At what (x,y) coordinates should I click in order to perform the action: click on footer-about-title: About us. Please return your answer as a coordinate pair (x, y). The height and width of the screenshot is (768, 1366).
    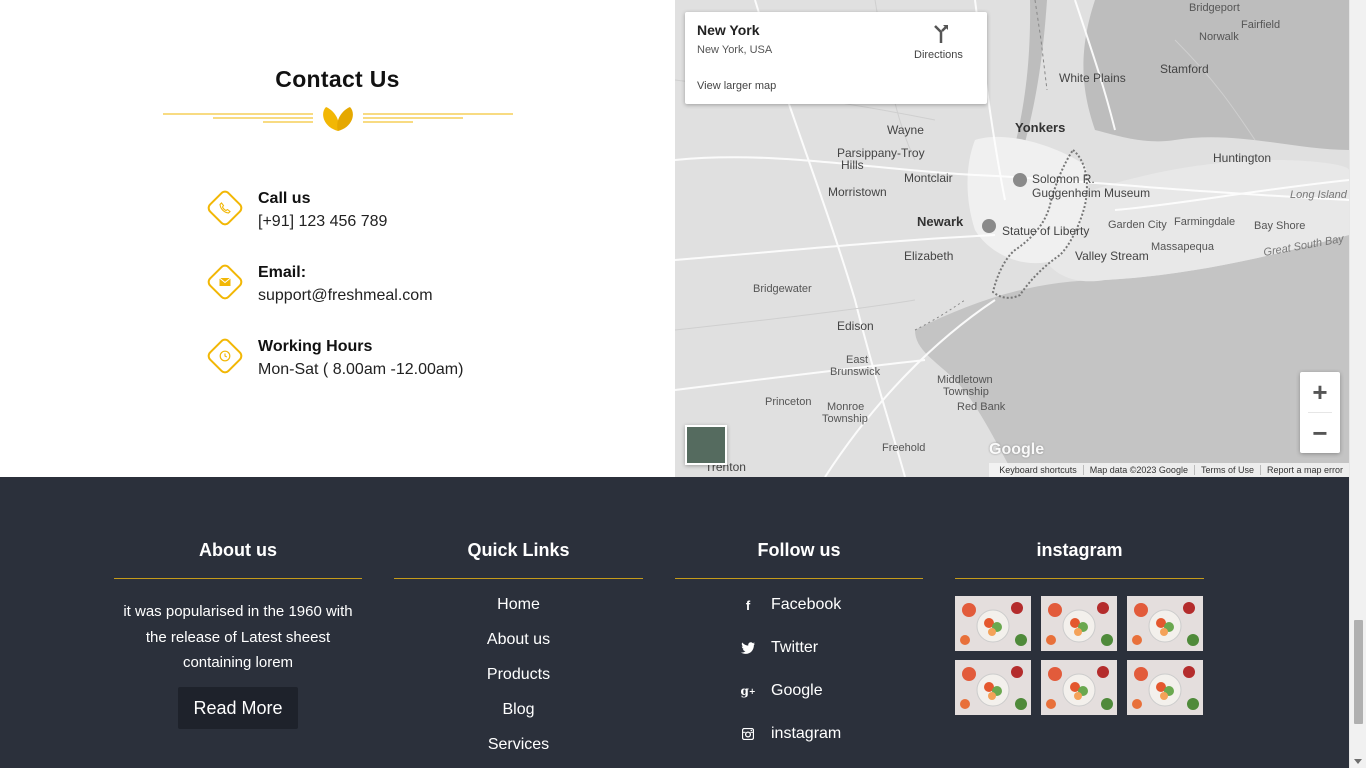
    Looking at the image, I should click on (238, 550).